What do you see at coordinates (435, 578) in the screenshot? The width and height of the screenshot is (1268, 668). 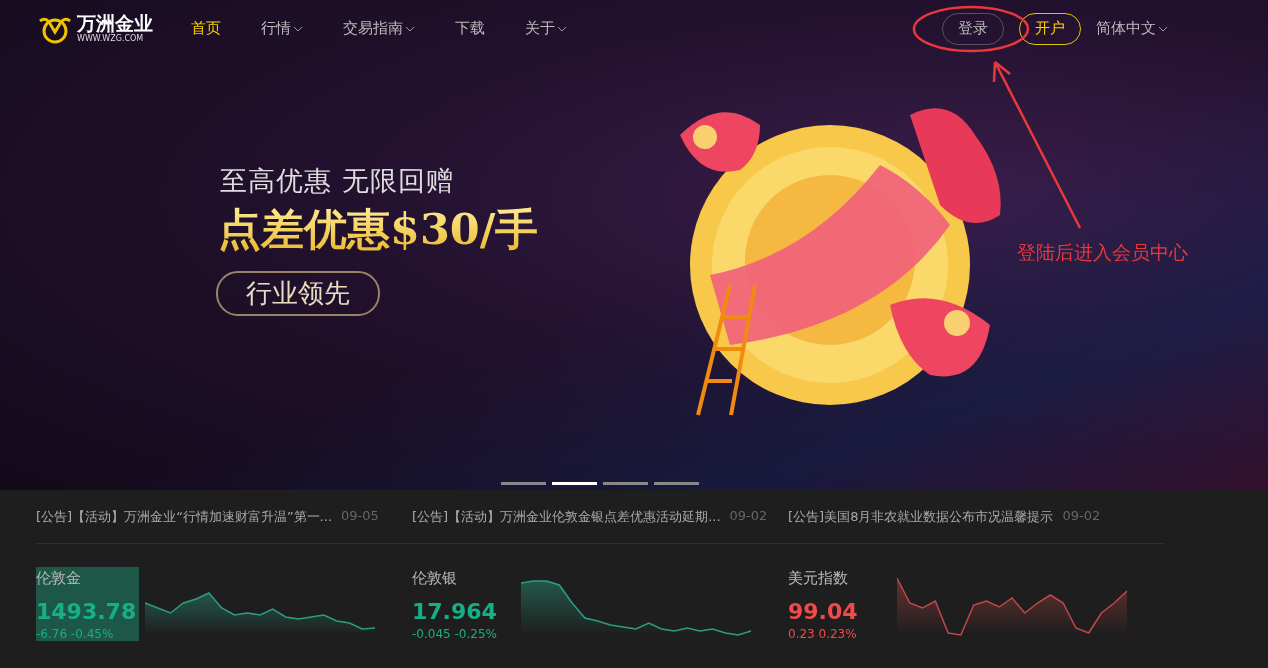 I see `ticker-name: 伦敦银` at bounding box center [435, 578].